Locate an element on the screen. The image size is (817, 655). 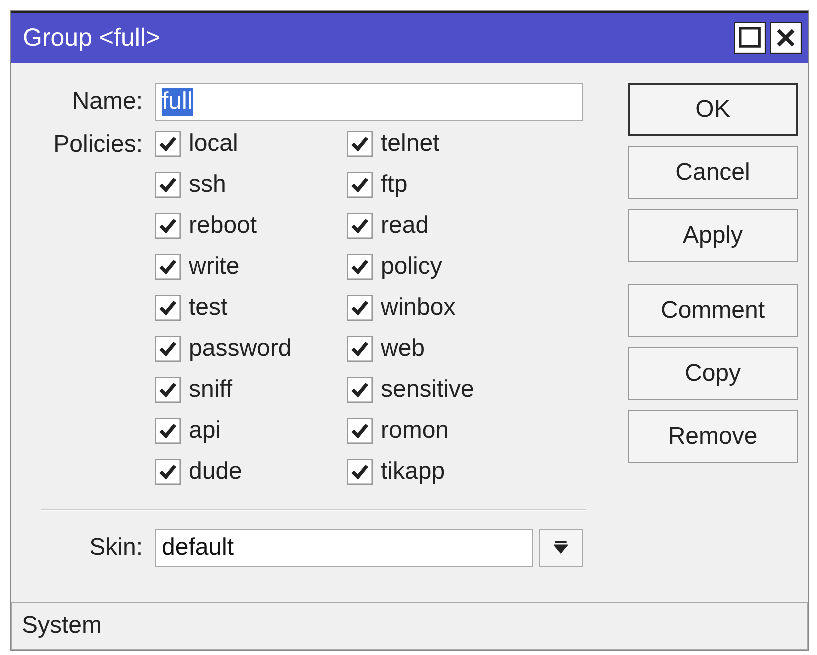
policy-label: telnet is located at coordinates (410, 144).